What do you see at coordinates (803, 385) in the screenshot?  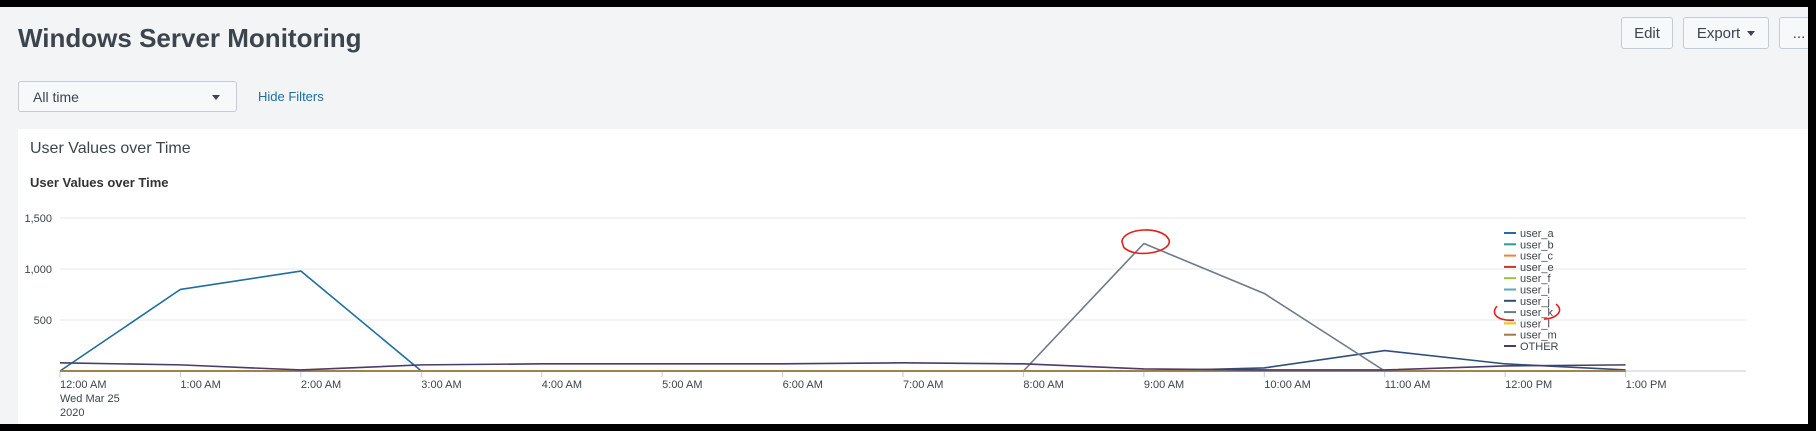 I see `x-tick-label: 6:00 AM` at bounding box center [803, 385].